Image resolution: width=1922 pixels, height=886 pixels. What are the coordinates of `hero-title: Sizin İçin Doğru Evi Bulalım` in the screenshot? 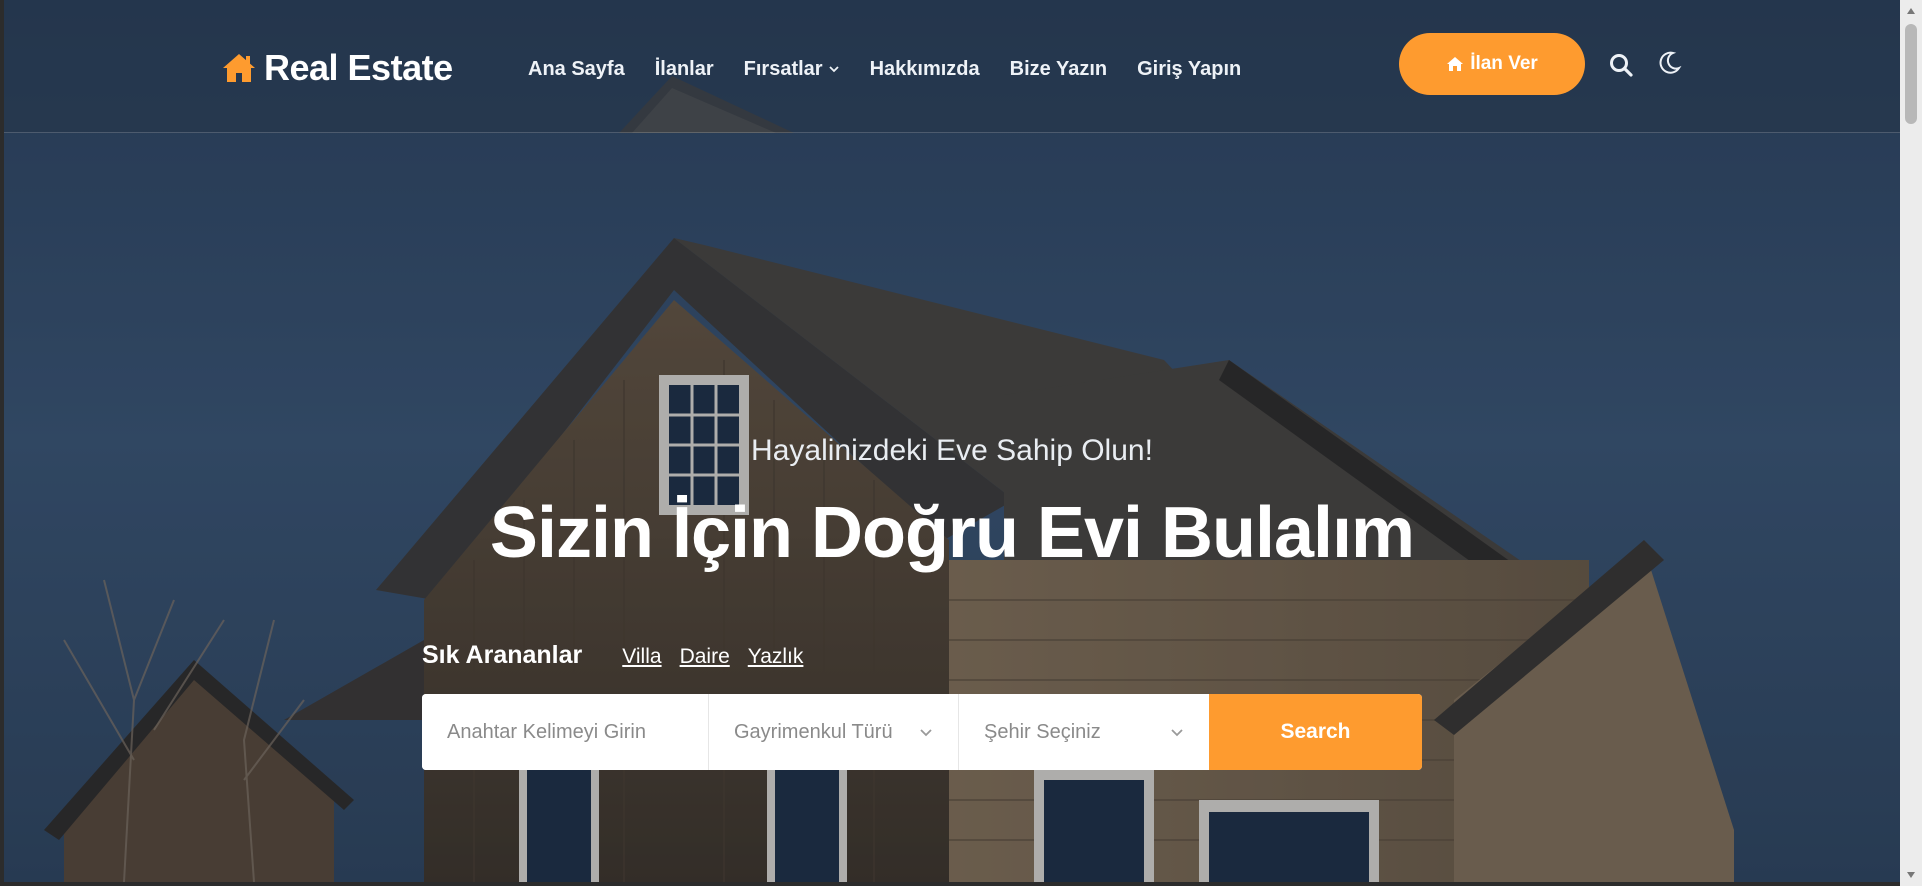 It's located at (952, 533).